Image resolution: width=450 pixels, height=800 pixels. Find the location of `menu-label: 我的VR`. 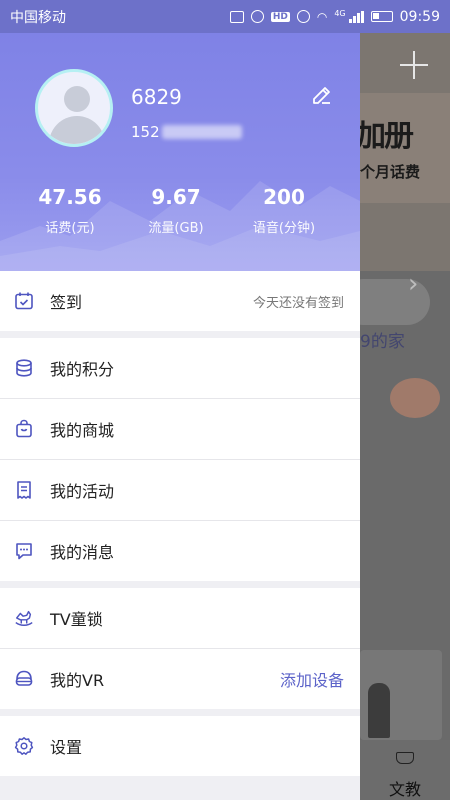

menu-label: 我的VR is located at coordinates (77, 680).